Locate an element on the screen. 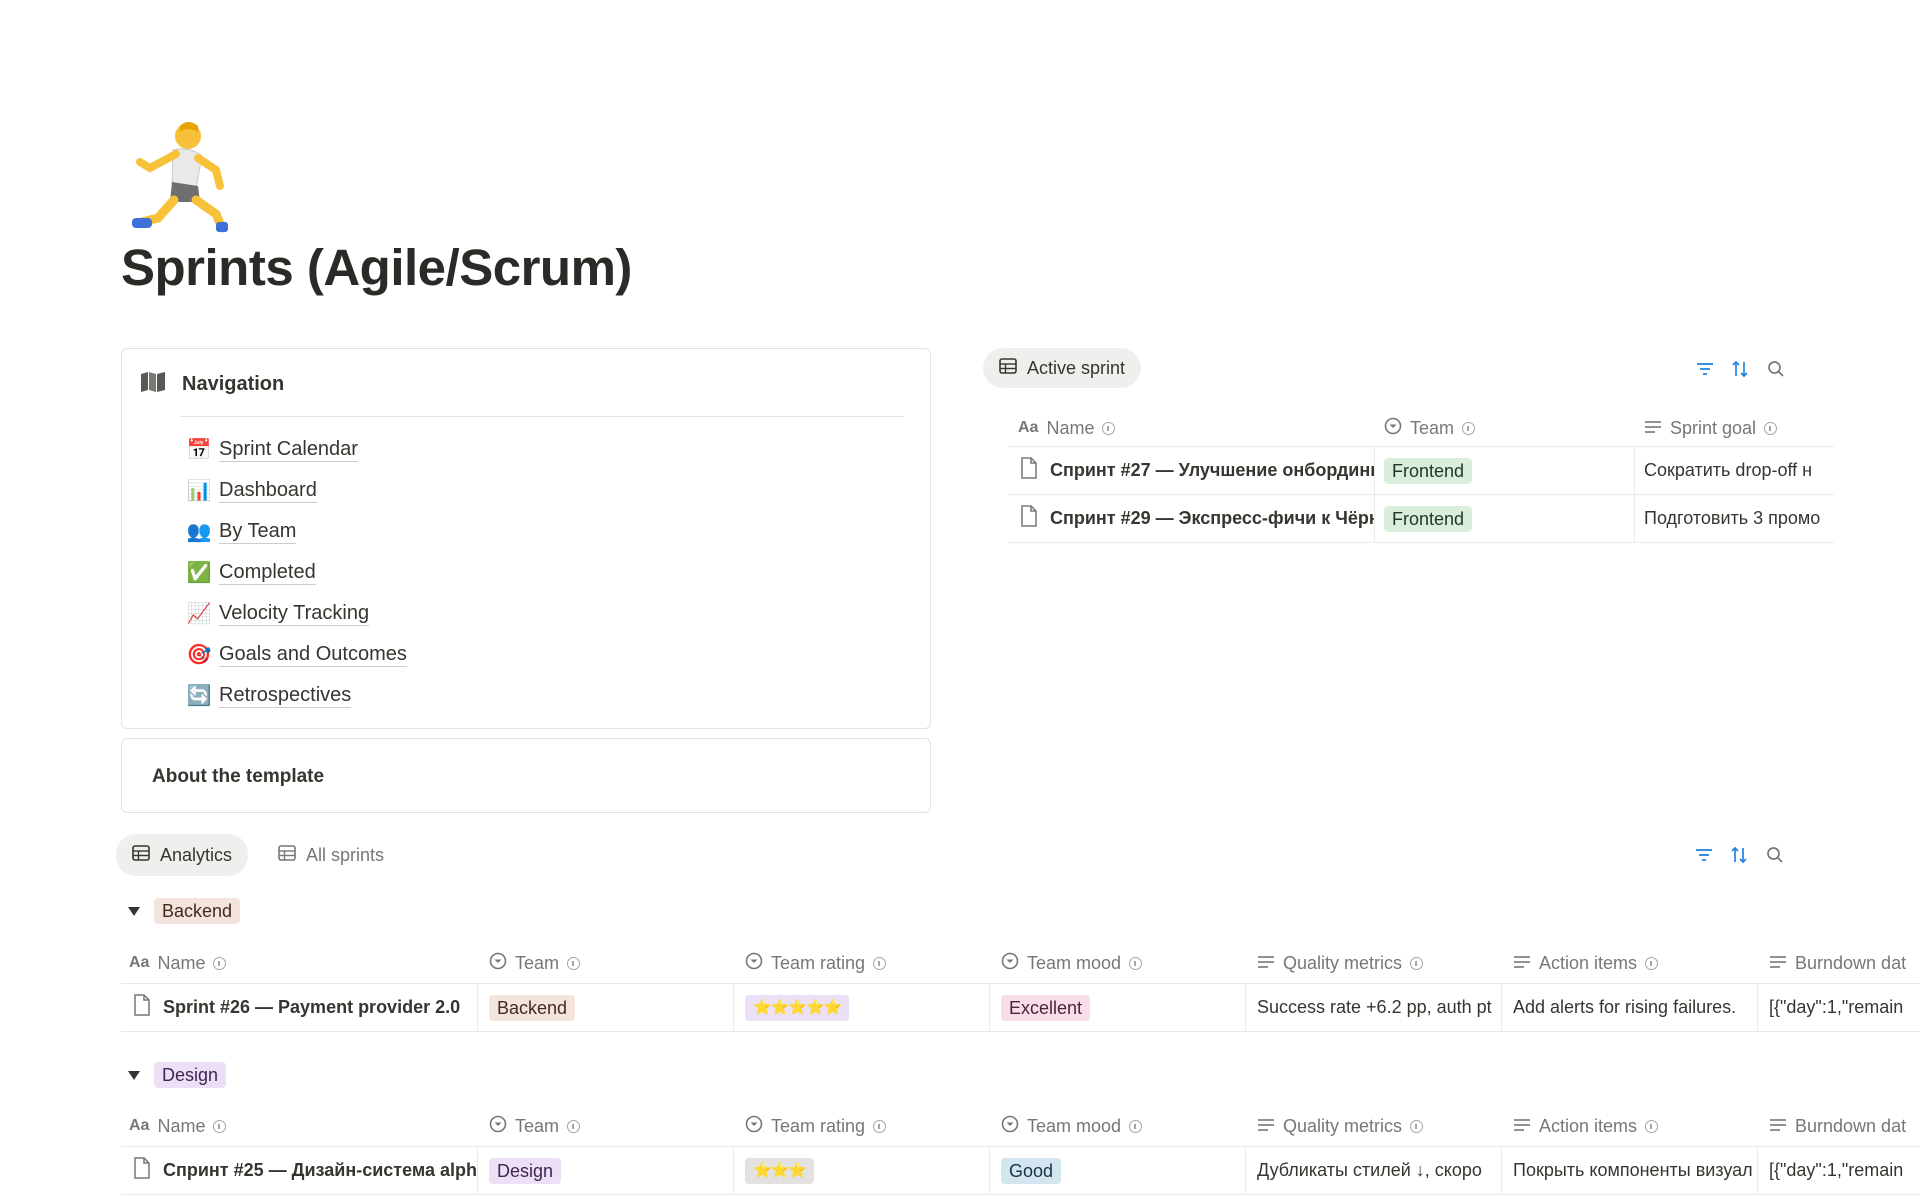 This screenshot has width=1920, height=1199. nav-link-label: Velocity Tracking is located at coordinates (294, 613).